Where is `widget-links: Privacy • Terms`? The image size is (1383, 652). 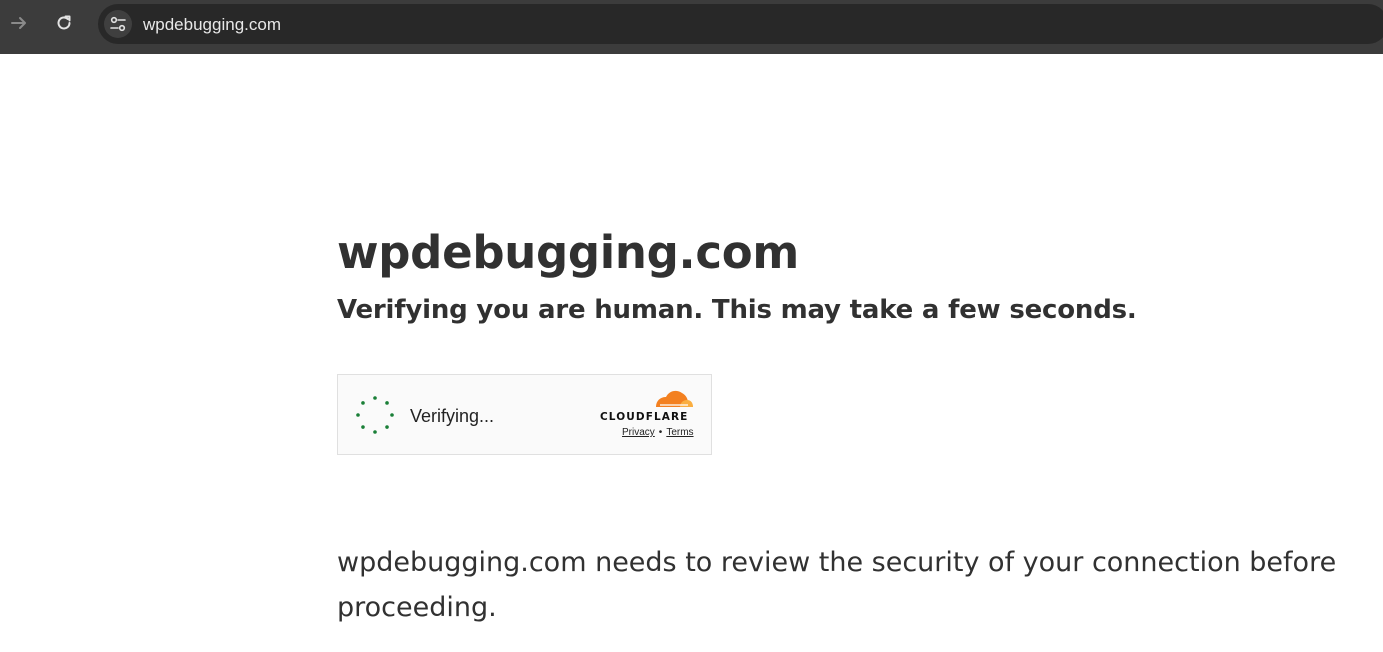
widget-links: Privacy • Terms is located at coordinates (658, 432).